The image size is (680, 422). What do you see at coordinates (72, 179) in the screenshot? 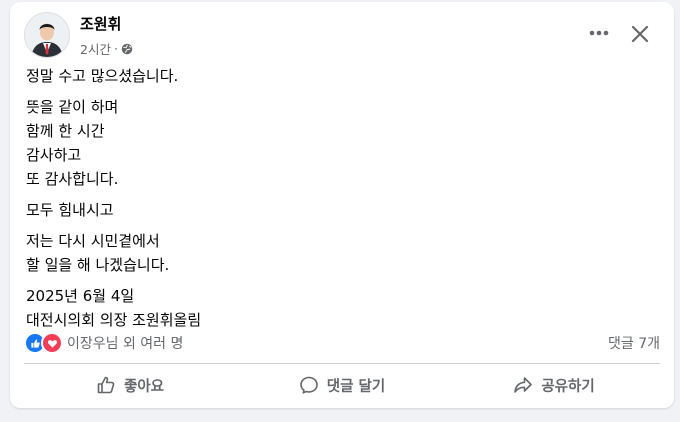
I see `post-line: 또 감사합니다.` at bounding box center [72, 179].